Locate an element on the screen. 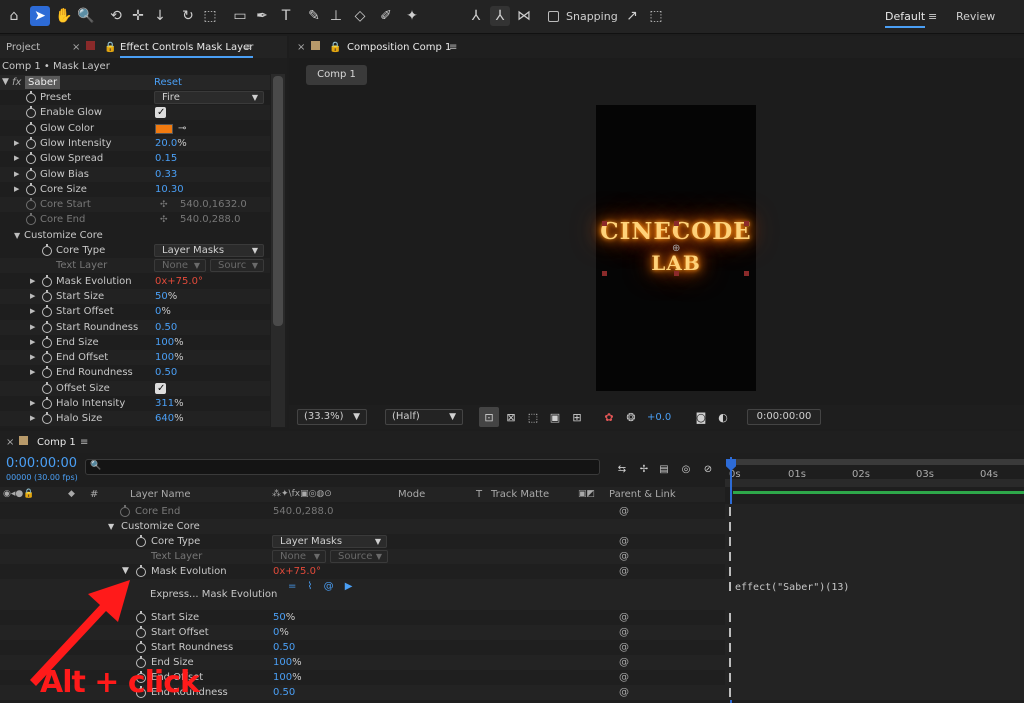  property-value: 640% is located at coordinates (169, 418).